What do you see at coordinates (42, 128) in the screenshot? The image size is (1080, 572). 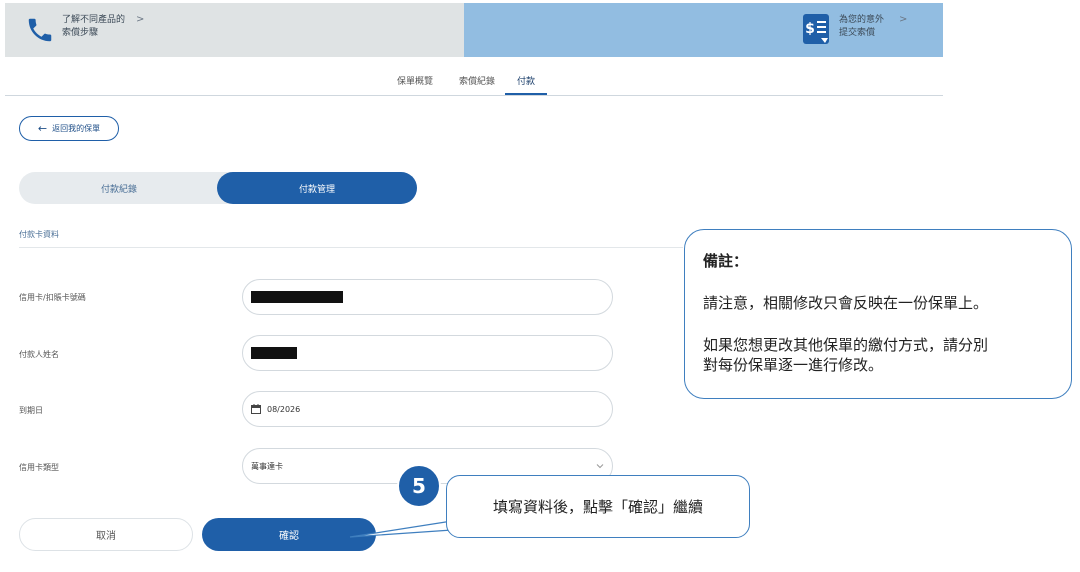 I see `arrow-left-icon: ←` at bounding box center [42, 128].